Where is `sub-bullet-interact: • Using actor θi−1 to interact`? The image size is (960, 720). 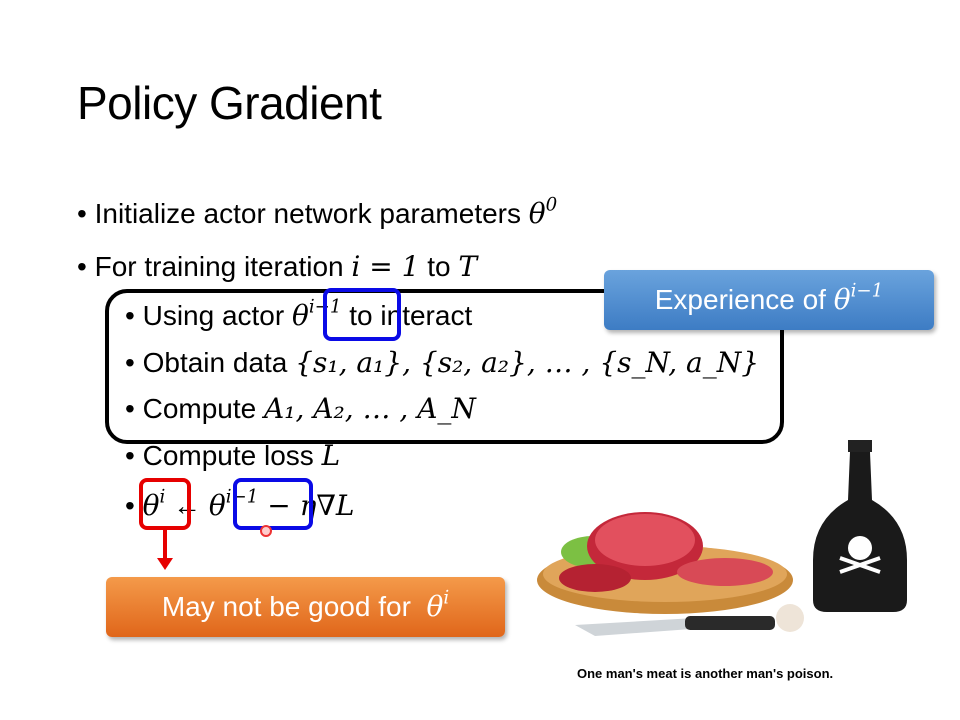 sub-bullet-interact: • Using actor θi−1 to interact is located at coordinates (299, 314).